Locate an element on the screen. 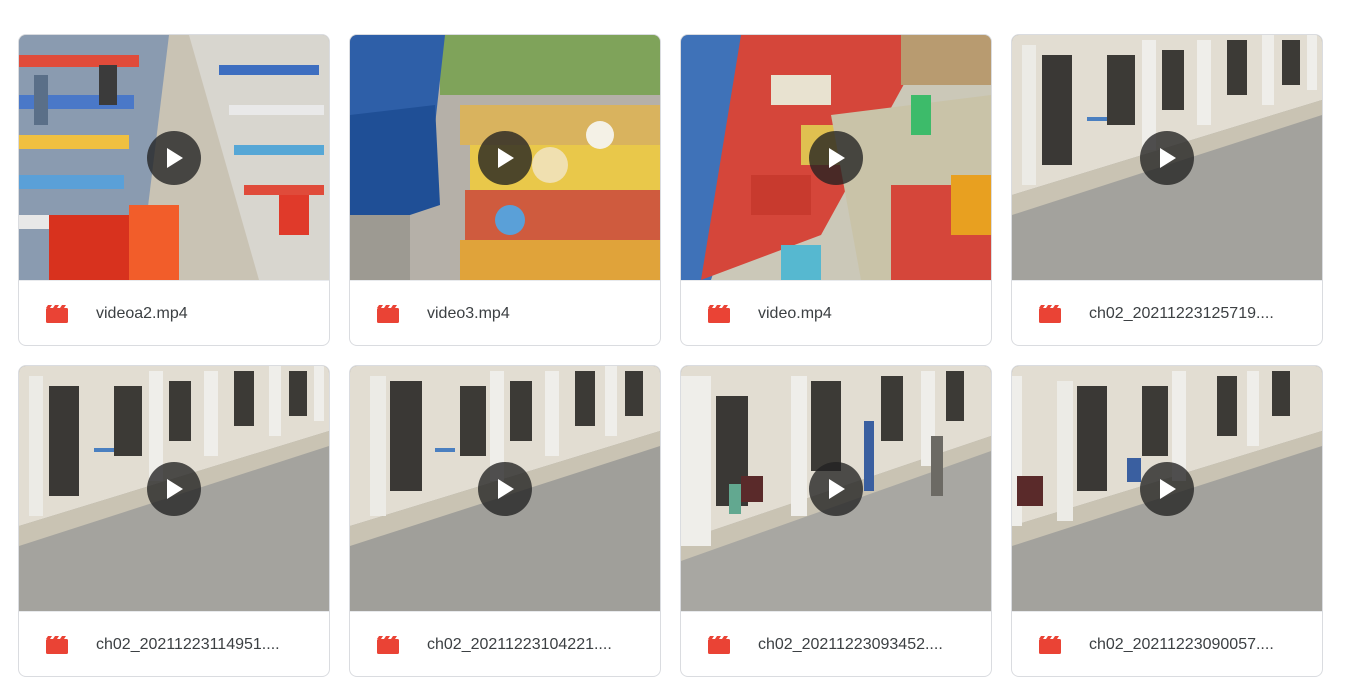 The image size is (1365, 695). file-card-video3: video3.mp4 is located at coordinates (505, 190).